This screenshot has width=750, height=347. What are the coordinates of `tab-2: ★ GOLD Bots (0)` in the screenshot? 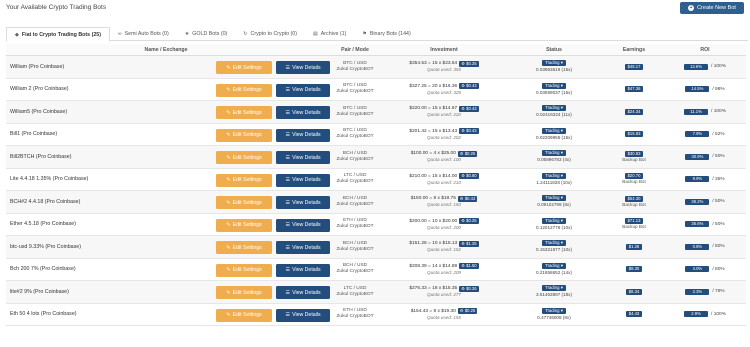 It's located at (206, 34).